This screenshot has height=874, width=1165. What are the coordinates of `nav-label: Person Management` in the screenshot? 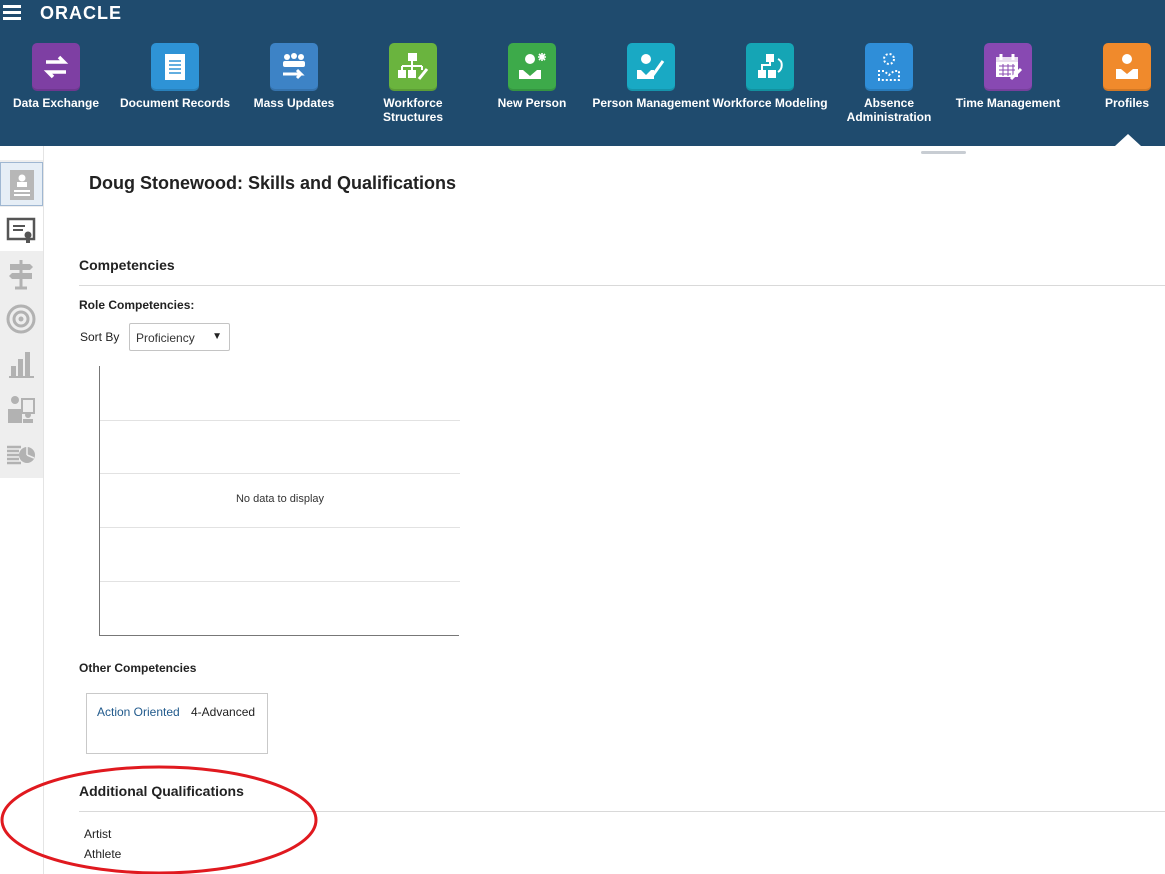 It's located at (651, 103).